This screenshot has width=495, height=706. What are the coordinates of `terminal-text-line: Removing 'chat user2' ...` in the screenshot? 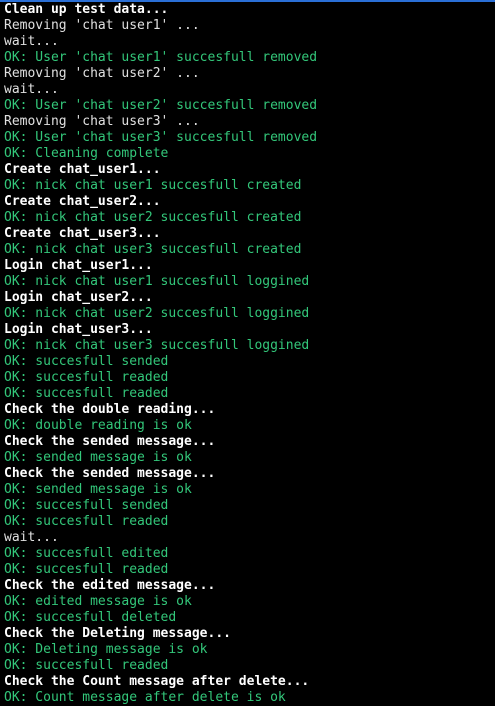 It's located at (102, 73).